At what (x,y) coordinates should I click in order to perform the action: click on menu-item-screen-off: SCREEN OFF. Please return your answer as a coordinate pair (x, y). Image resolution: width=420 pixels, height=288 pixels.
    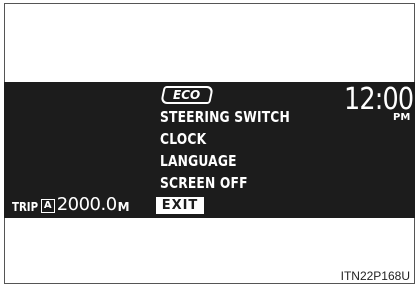
    Looking at the image, I should click on (204, 183).